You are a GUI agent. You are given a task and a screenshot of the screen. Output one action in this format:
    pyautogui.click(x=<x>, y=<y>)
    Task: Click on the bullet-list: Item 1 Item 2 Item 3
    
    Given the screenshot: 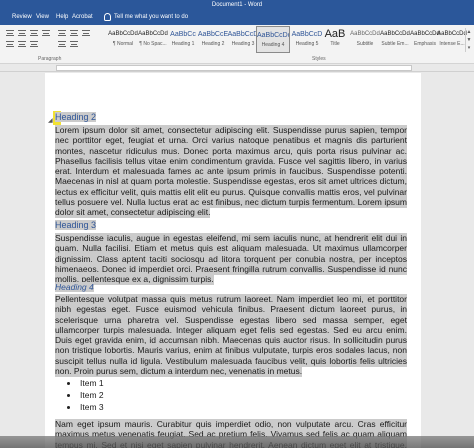 What is the action you would take?
    pyautogui.click(x=85, y=395)
    